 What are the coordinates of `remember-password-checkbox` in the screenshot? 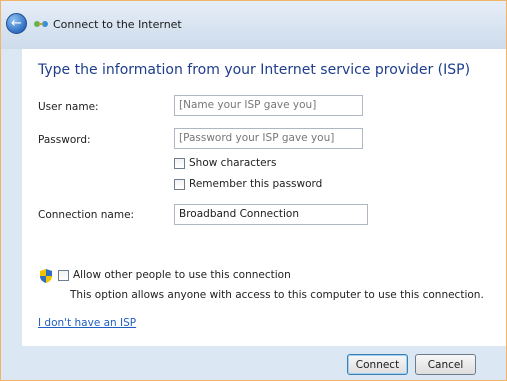 It's located at (179, 184).